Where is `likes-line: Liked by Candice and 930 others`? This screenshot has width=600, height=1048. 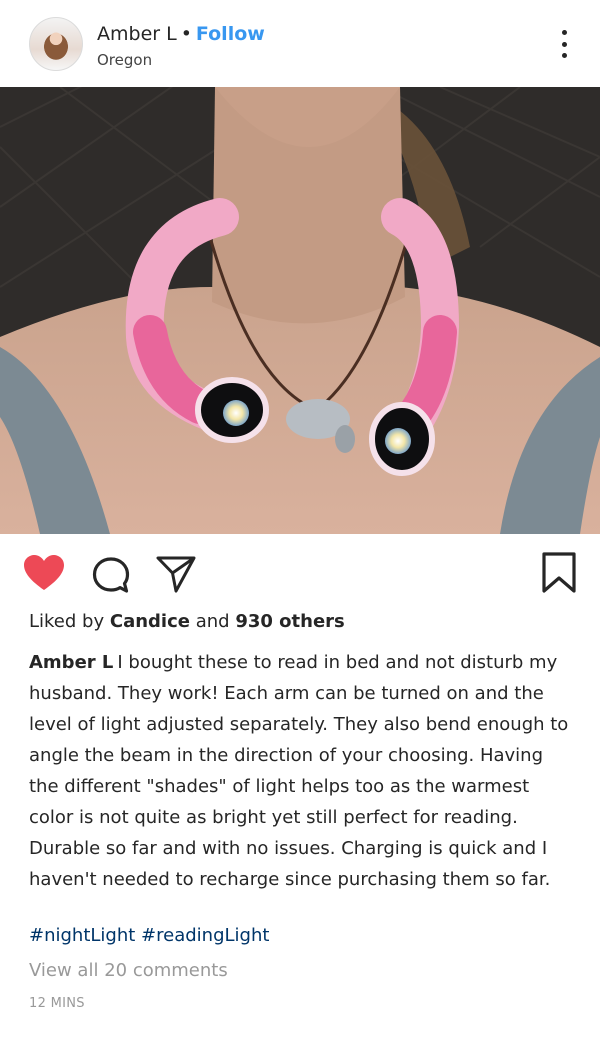
likes-line: Liked by Candice and 930 others is located at coordinates (187, 621).